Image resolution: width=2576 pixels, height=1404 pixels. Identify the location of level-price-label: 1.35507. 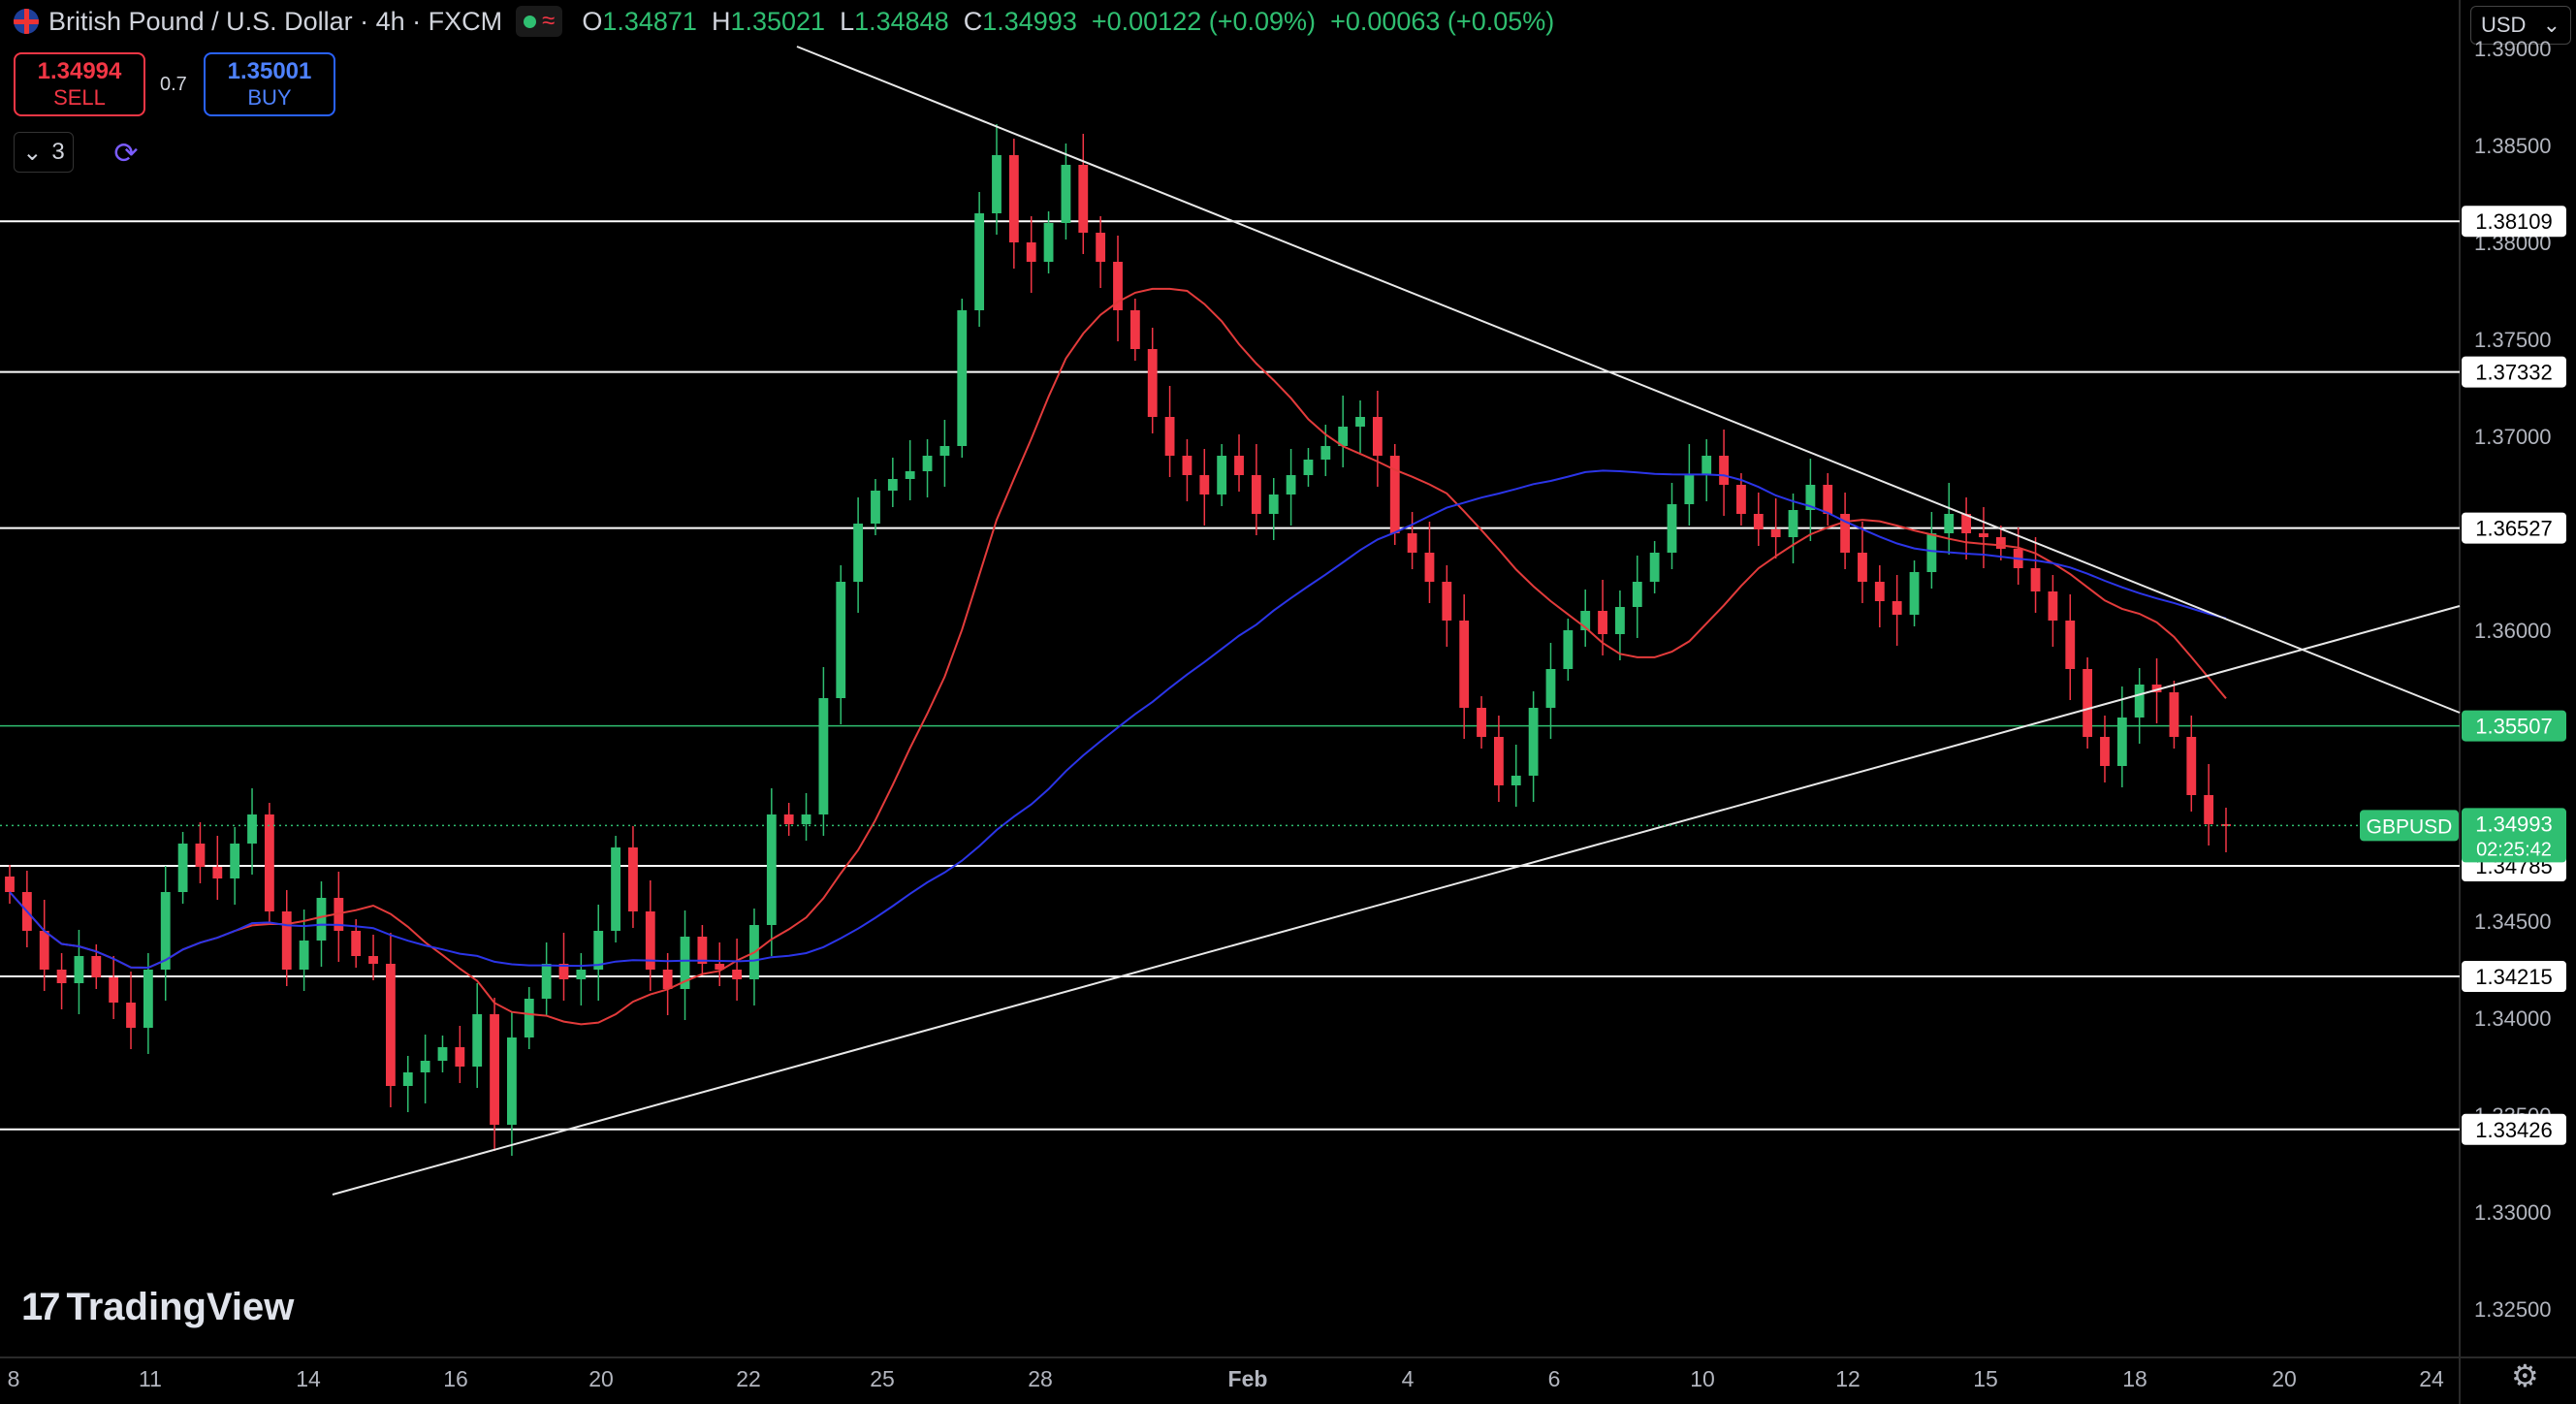
(2514, 726).